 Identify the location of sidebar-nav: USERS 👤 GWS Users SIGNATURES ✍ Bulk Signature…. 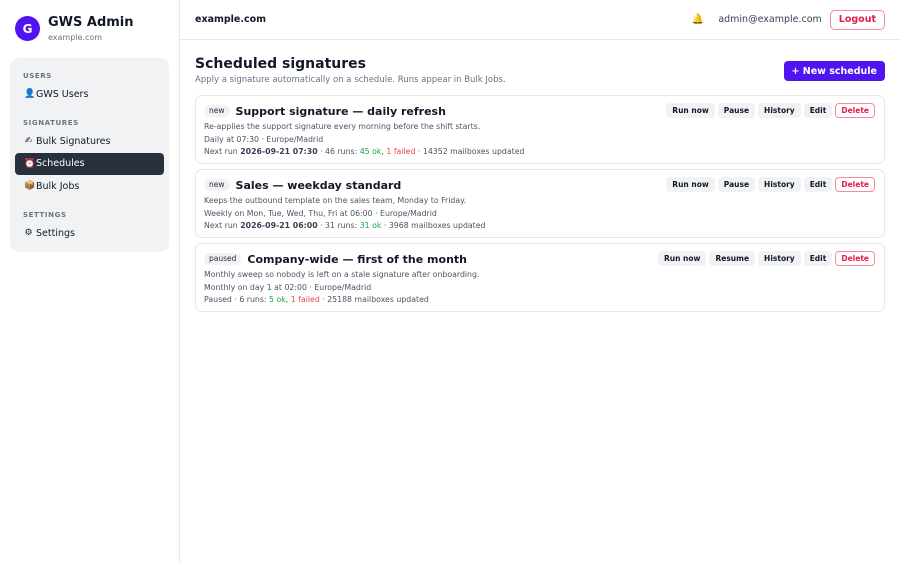
(89, 155).